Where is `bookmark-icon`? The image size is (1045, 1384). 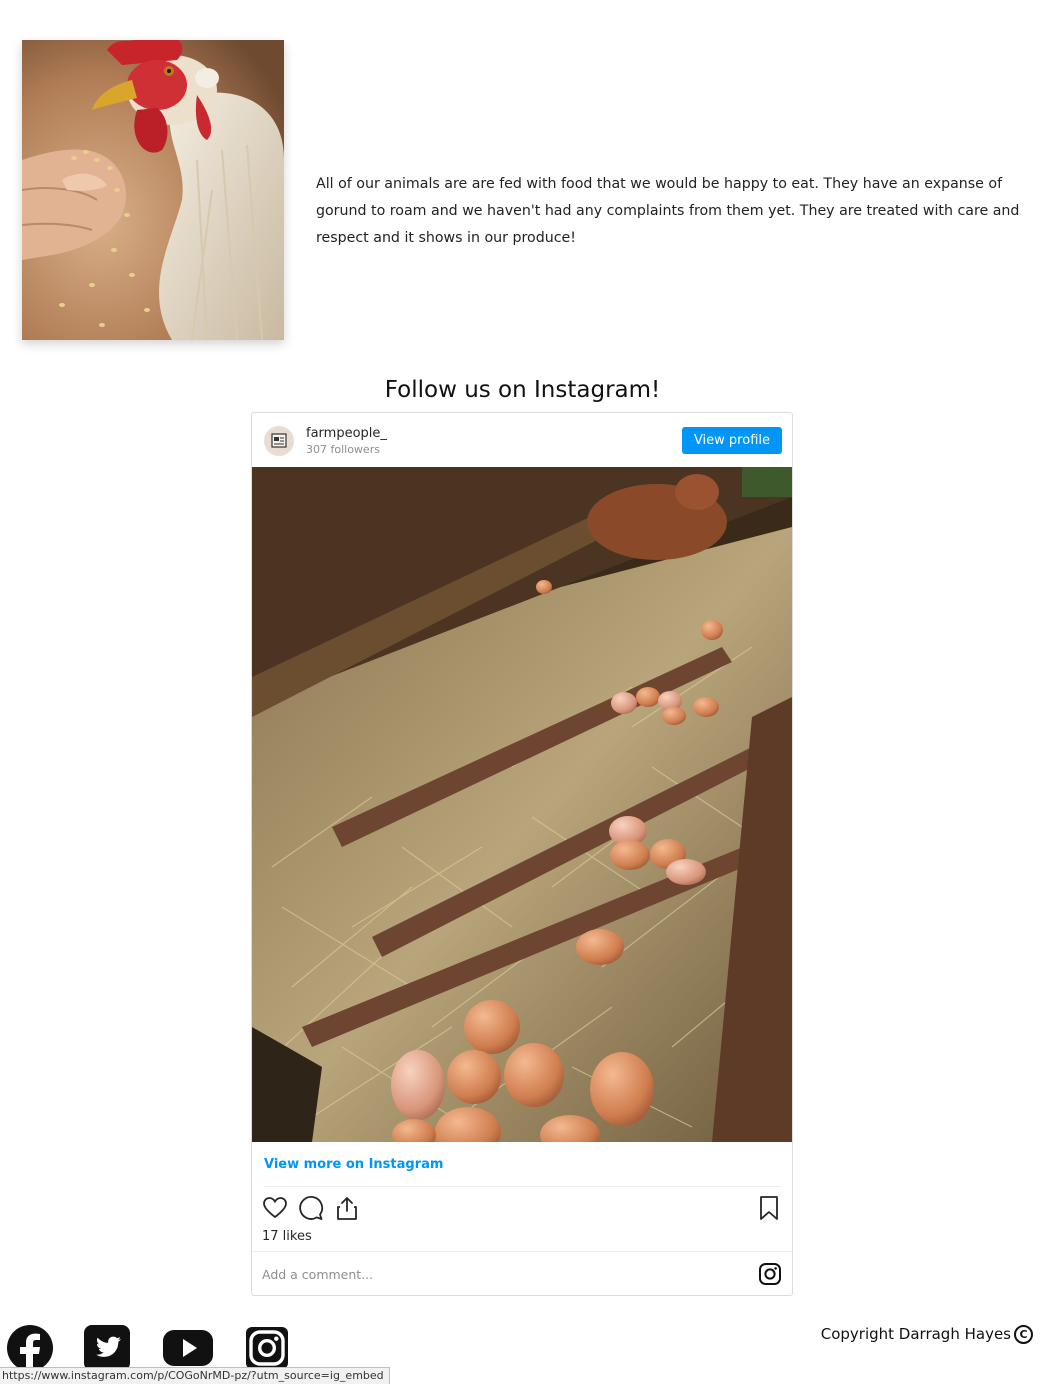 bookmark-icon is located at coordinates (769, 1208).